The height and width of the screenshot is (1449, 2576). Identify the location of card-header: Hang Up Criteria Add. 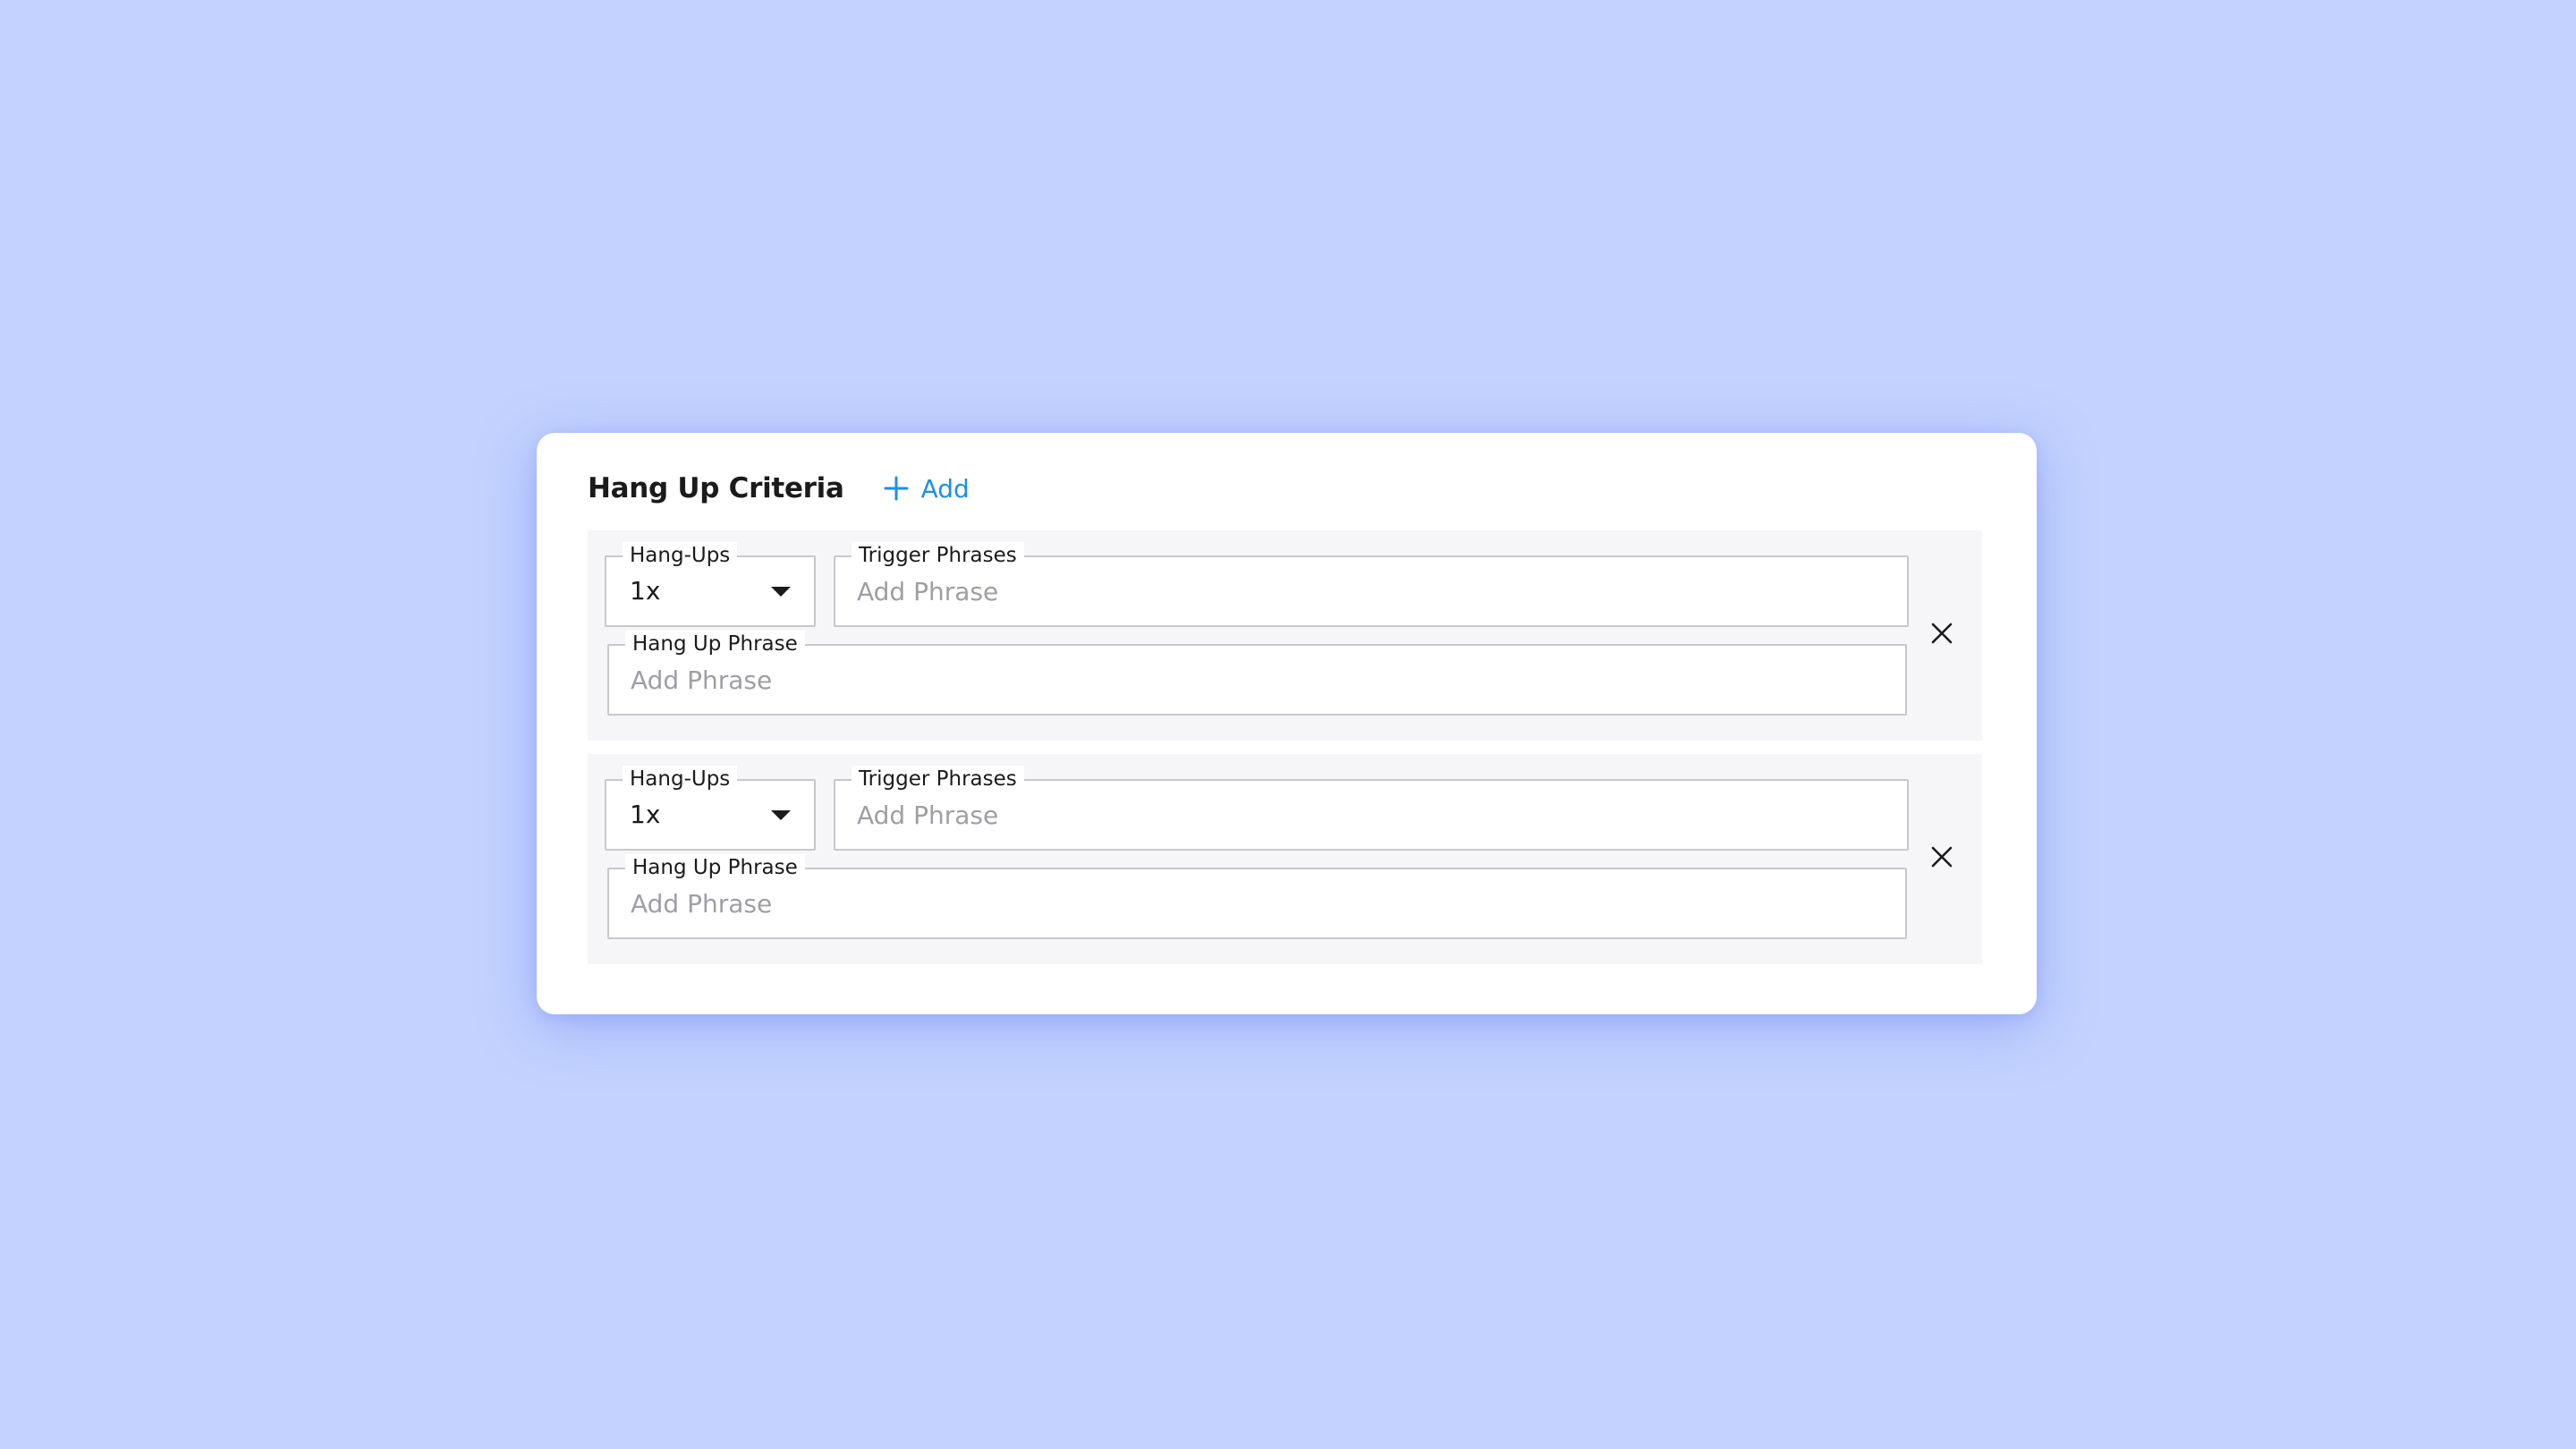
(779, 488).